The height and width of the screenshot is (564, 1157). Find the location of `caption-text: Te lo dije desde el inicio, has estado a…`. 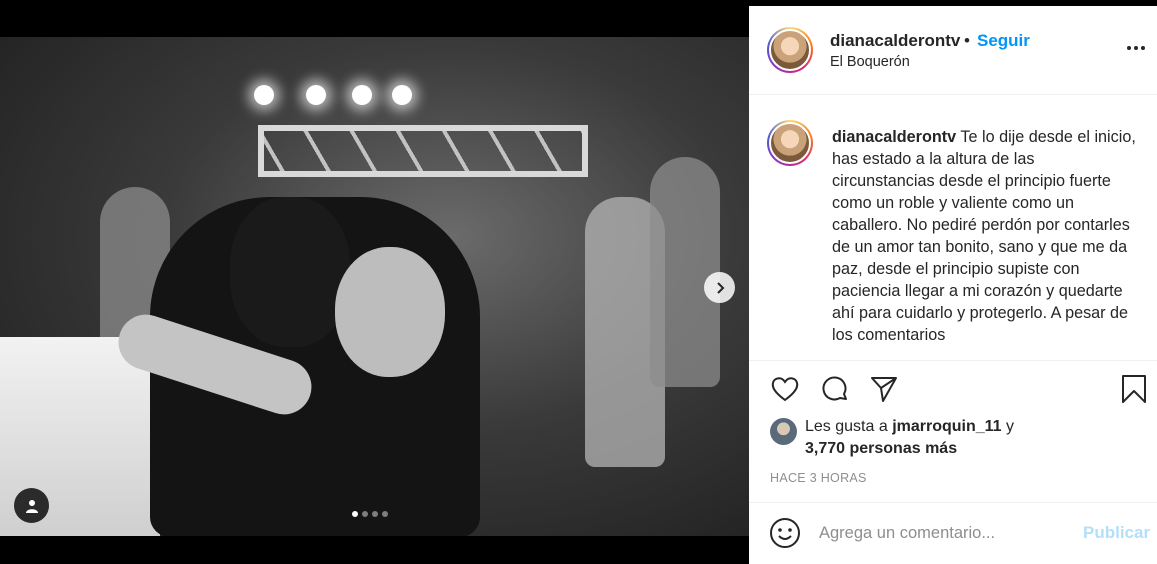

caption-text: Te lo dije desde el inicio, has estado a… is located at coordinates (984, 236).